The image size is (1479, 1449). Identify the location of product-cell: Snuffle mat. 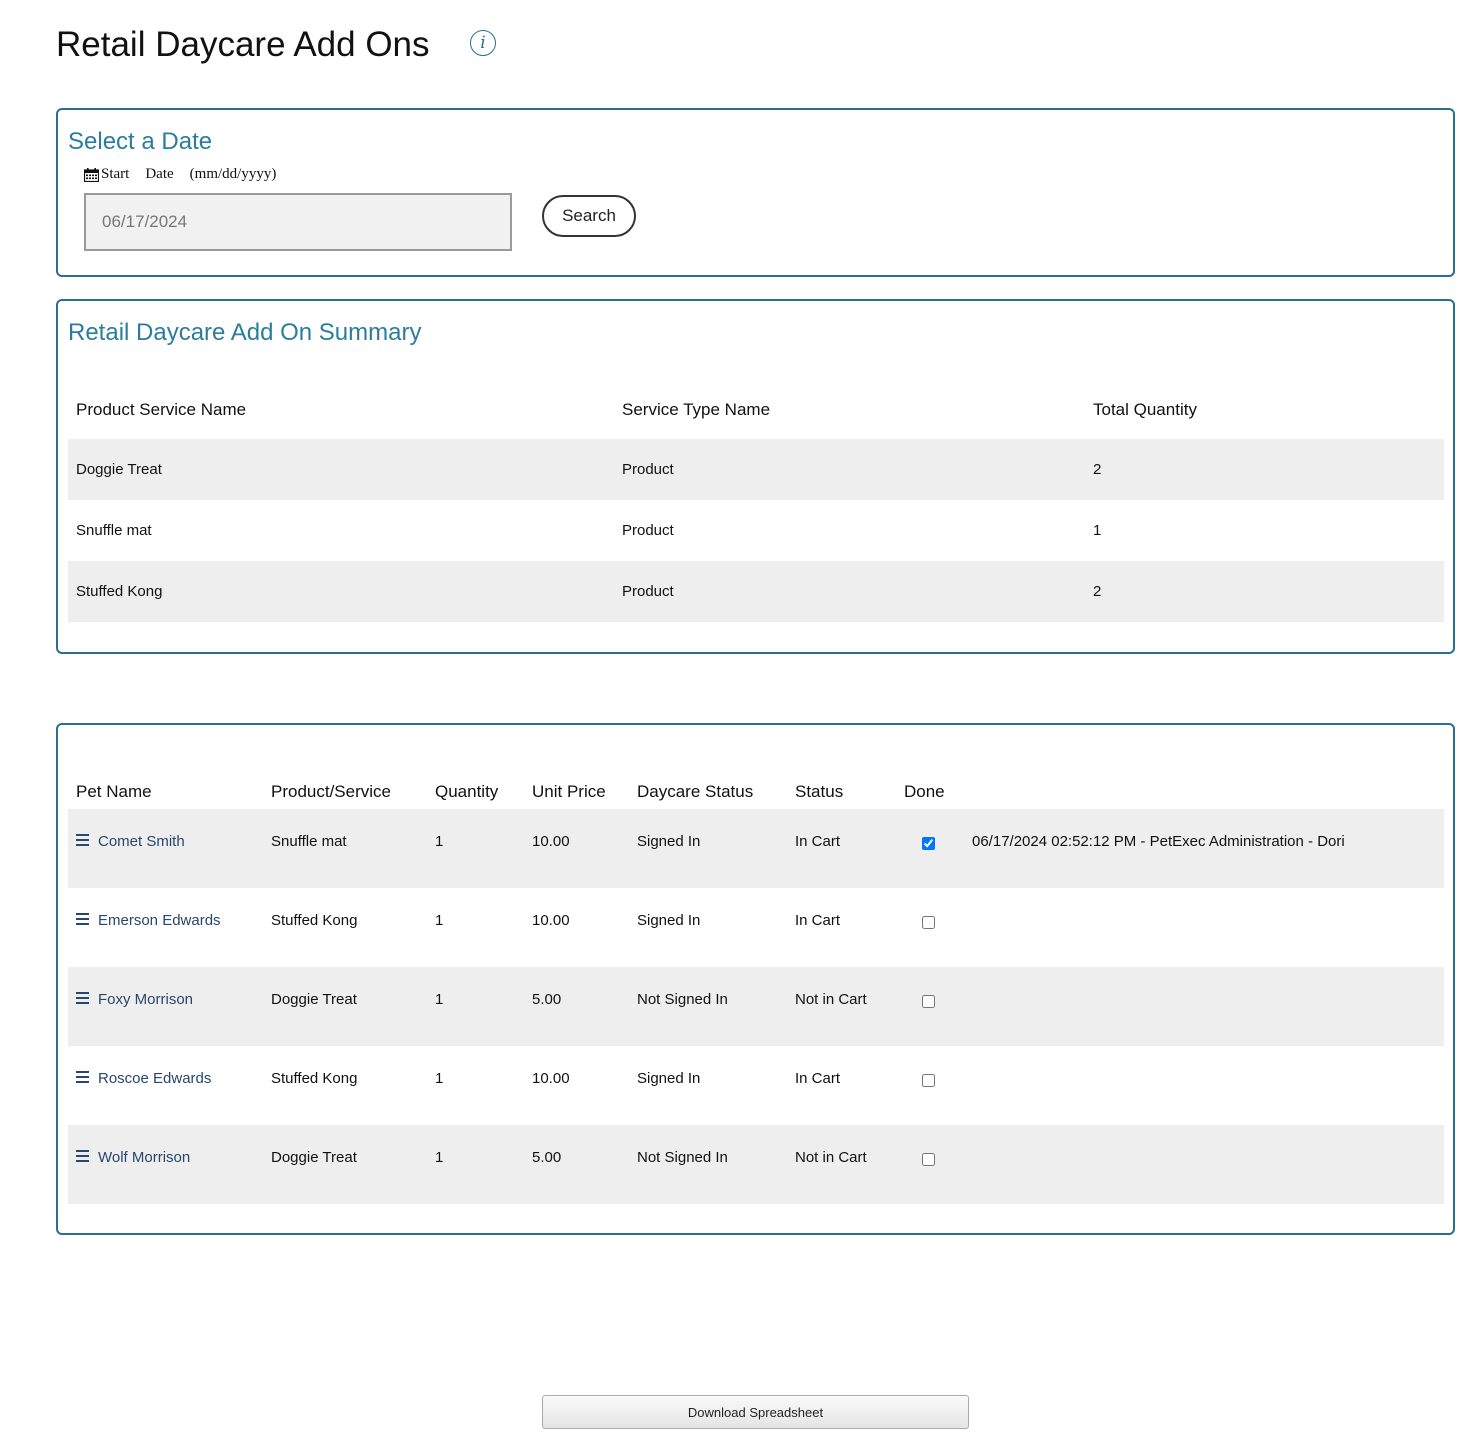
(345, 848).